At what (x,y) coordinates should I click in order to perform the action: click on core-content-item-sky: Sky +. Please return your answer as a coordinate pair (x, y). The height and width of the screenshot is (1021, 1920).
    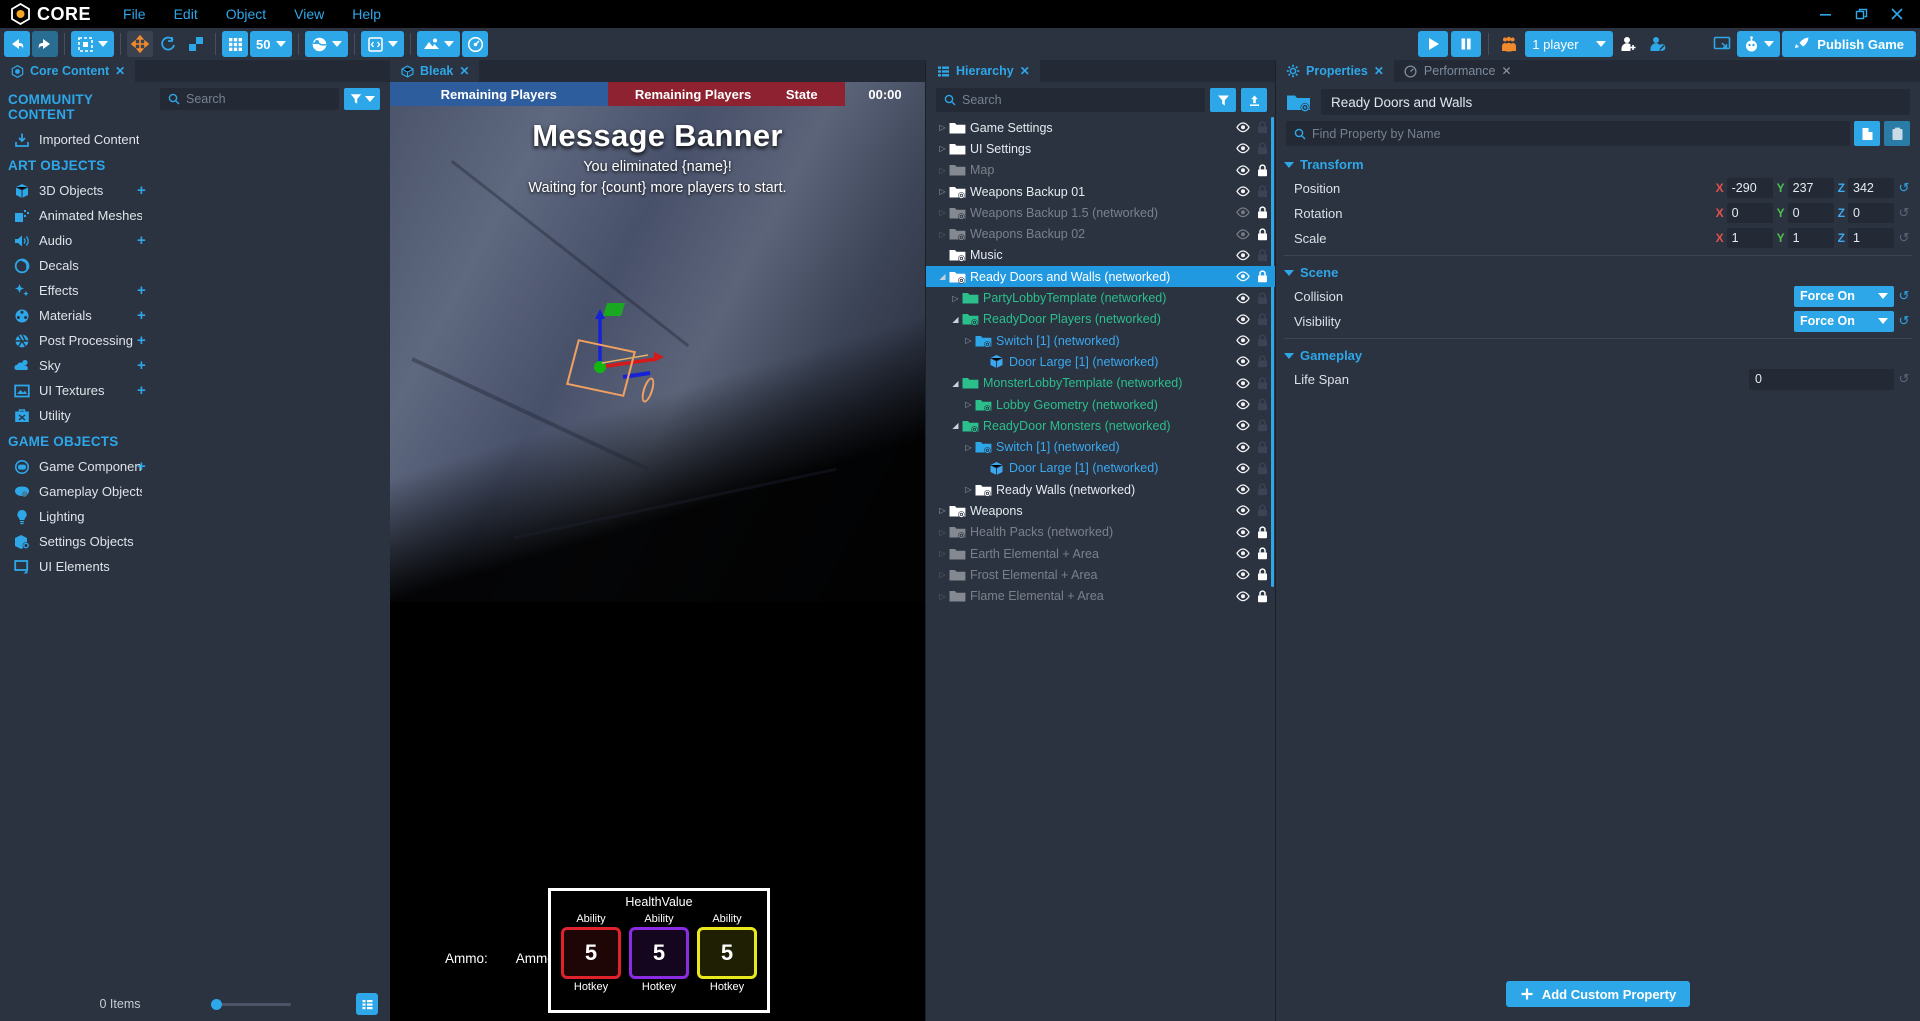
    Looking at the image, I should click on (80, 365).